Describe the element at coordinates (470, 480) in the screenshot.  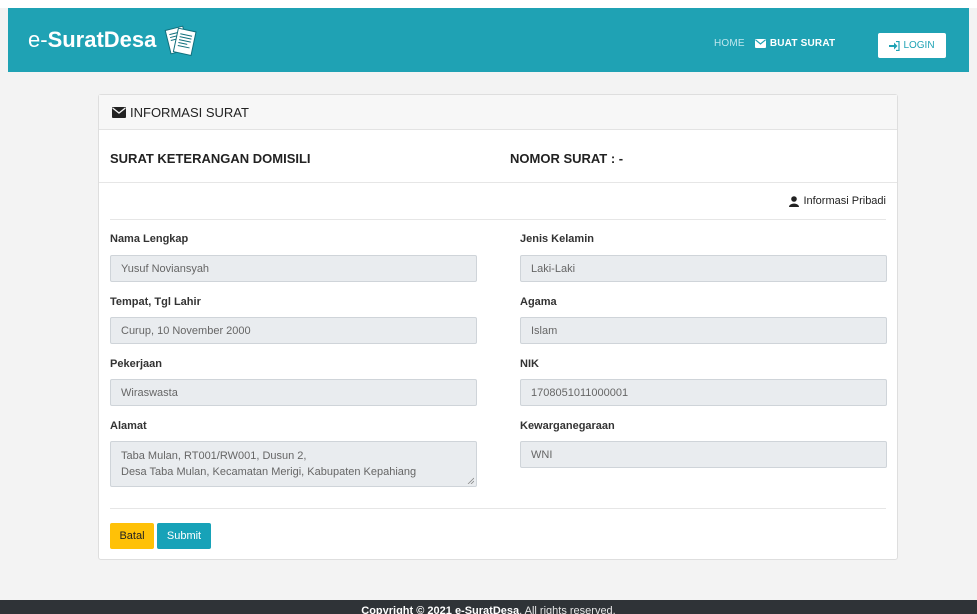
I see `resize-grip-icon` at that location.